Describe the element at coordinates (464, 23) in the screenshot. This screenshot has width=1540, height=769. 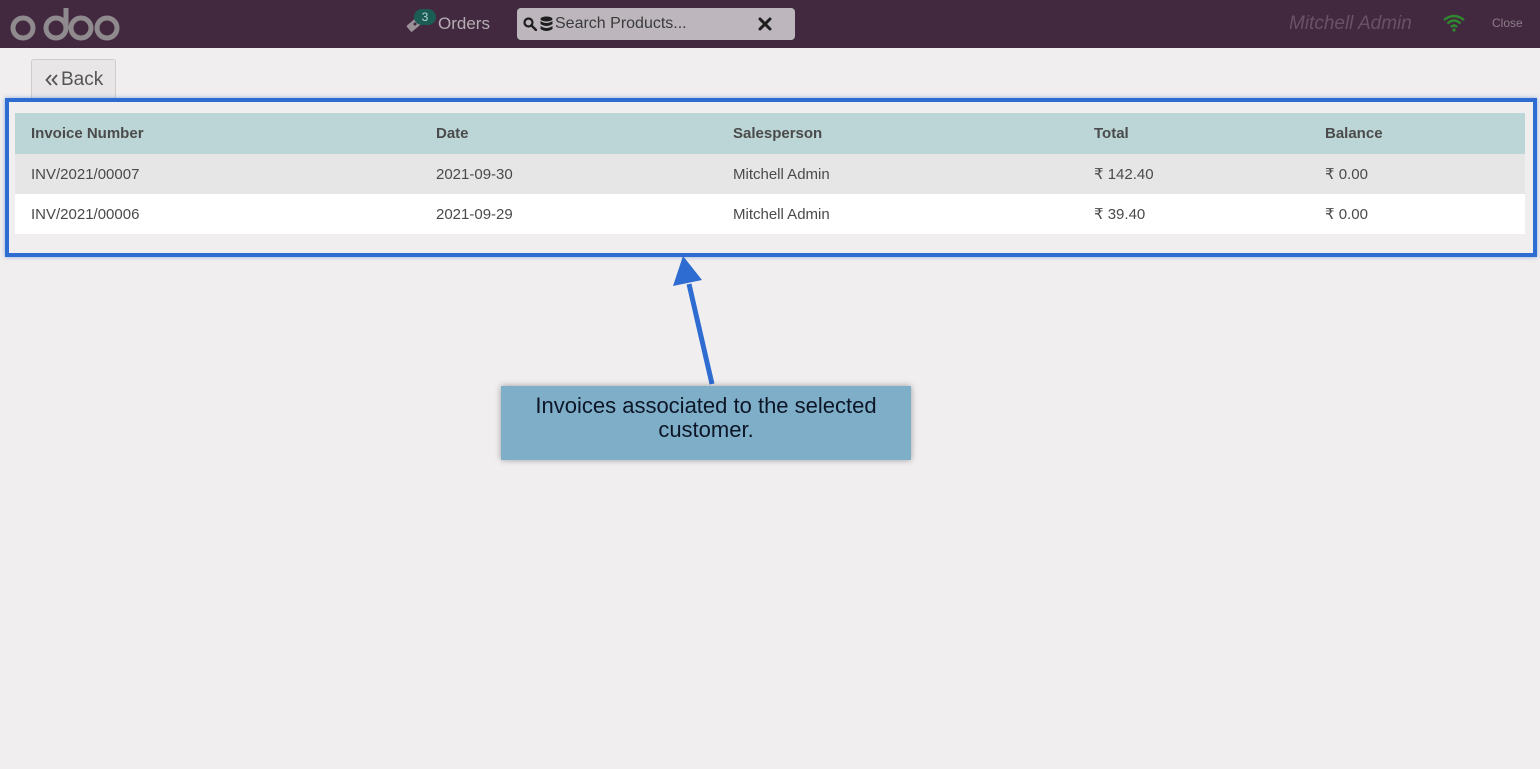
I see `orders-label: Orders` at that location.